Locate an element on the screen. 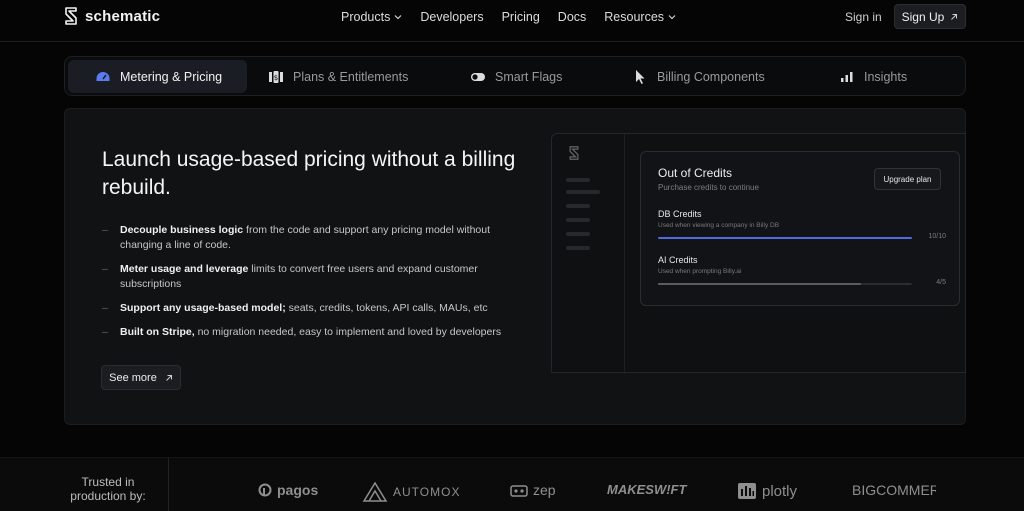  nav-docs: Docs is located at coordinates (572, 17).